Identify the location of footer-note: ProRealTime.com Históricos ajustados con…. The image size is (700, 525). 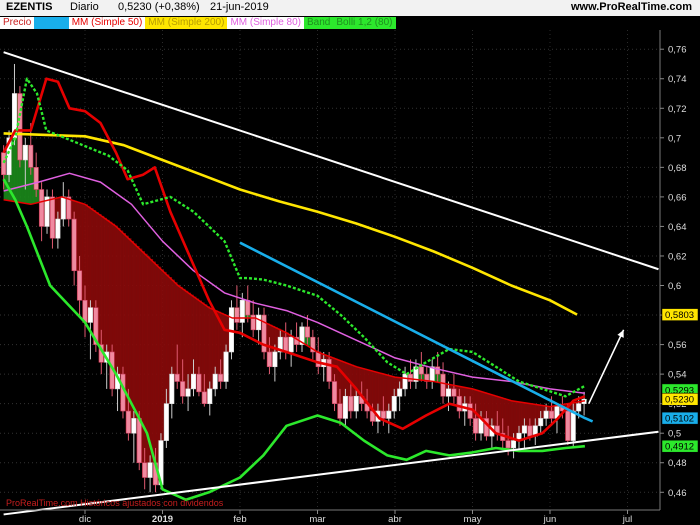
(115, 503).